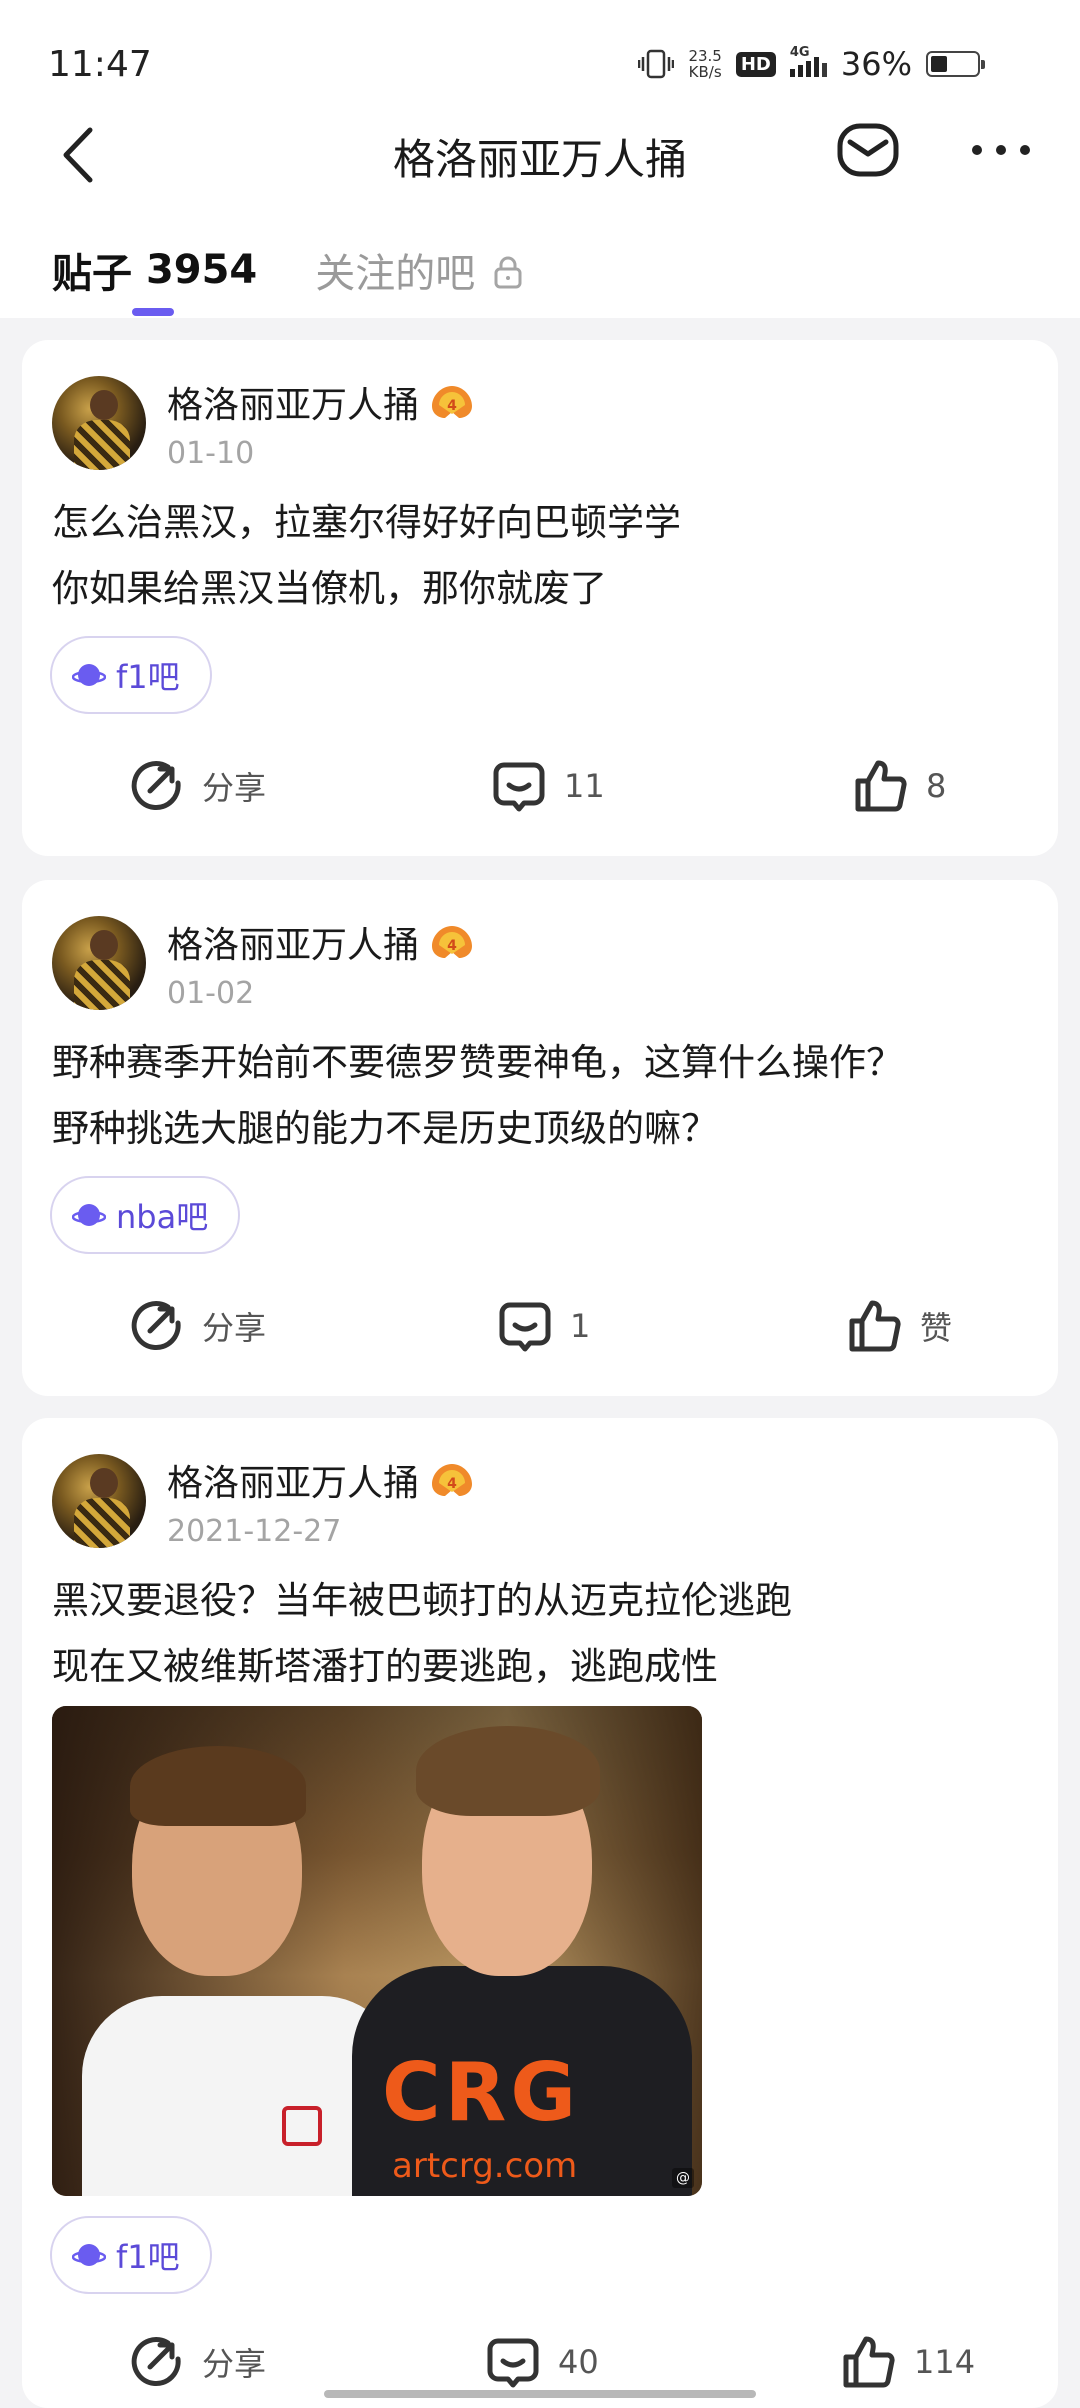  I want to click on post-actions: 分享 11 8, so click(540, 786).